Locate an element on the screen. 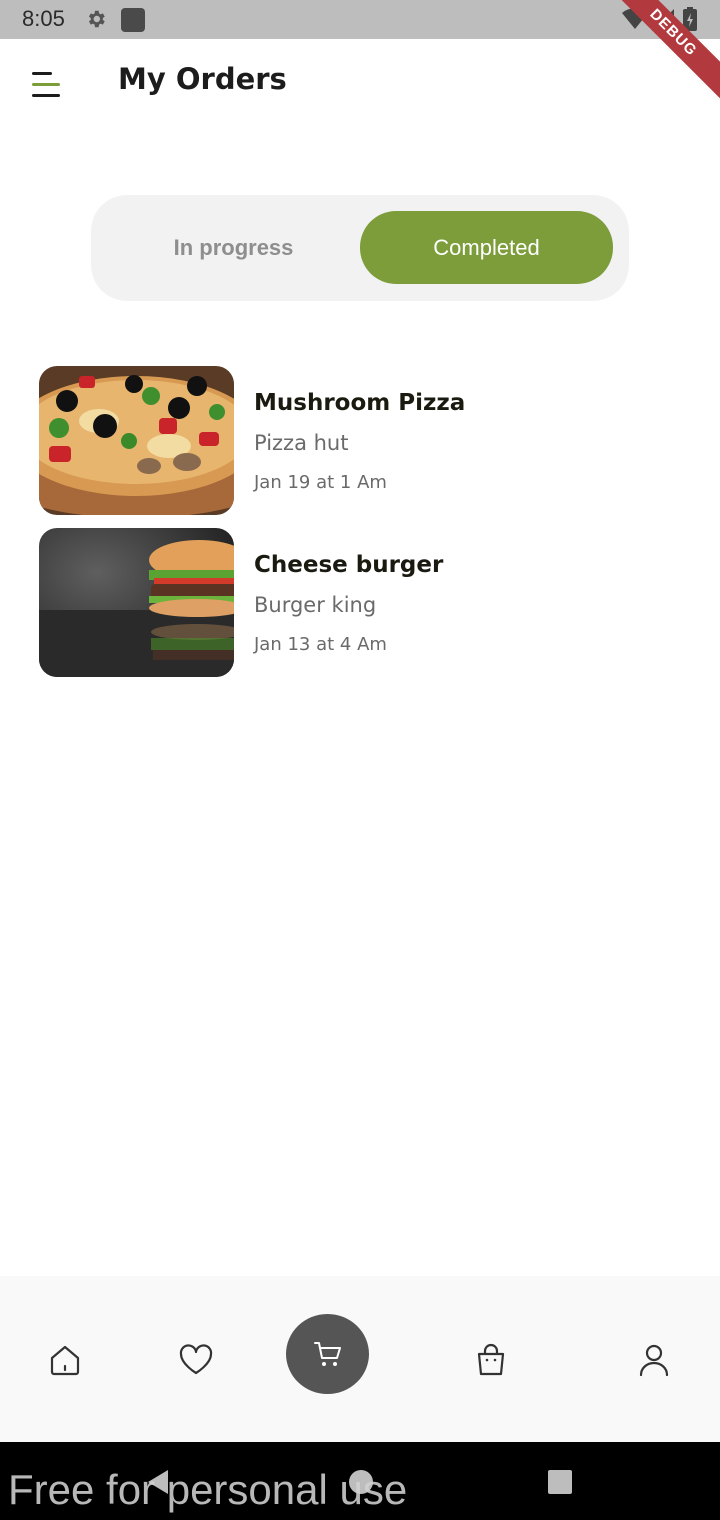  status-time: 8:05 is located at coordinates (43, 18).